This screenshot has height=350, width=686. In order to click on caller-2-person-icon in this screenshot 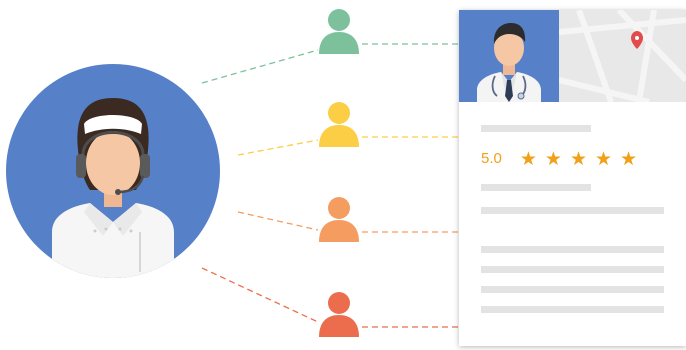, I will do `click(339, 124)`.